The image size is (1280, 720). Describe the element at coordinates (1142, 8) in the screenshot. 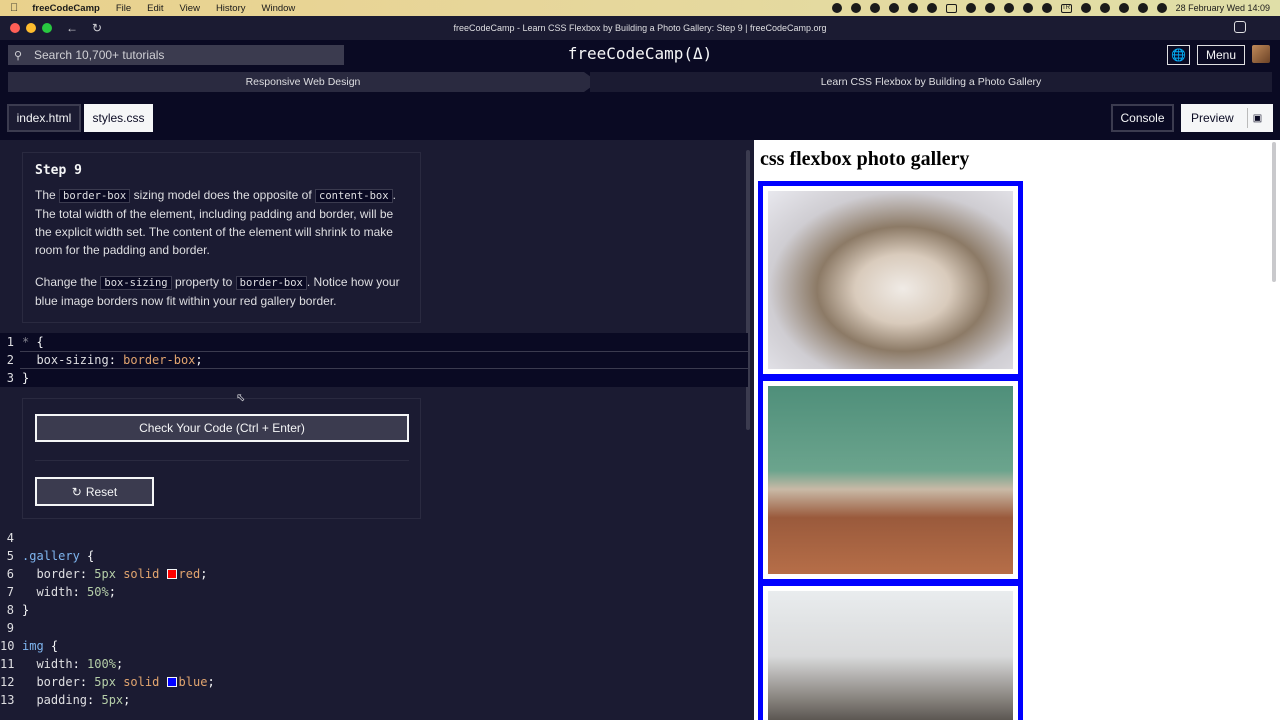

I see `wifi-icon` at that location.